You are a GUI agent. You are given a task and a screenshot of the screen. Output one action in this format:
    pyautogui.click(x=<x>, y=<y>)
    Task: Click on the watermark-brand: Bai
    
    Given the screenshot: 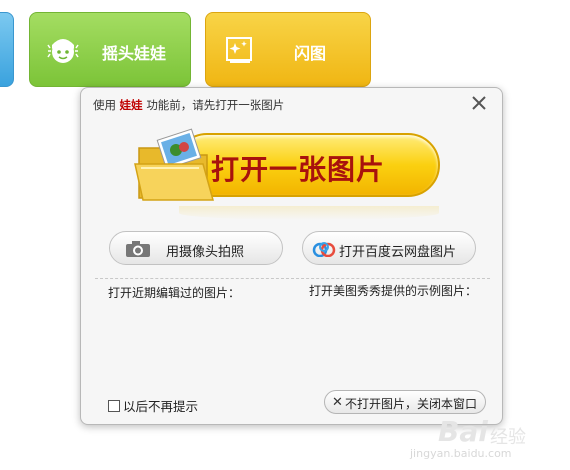 What is the action you would take?
    pyautogui.click(x=463, y=431)
    